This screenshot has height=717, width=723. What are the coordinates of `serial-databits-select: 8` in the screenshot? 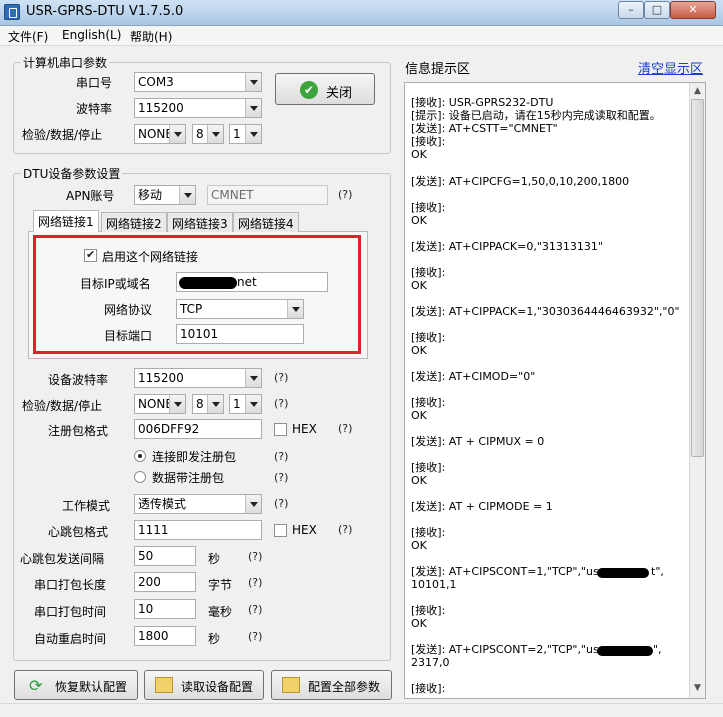 It's located at (208, 134).